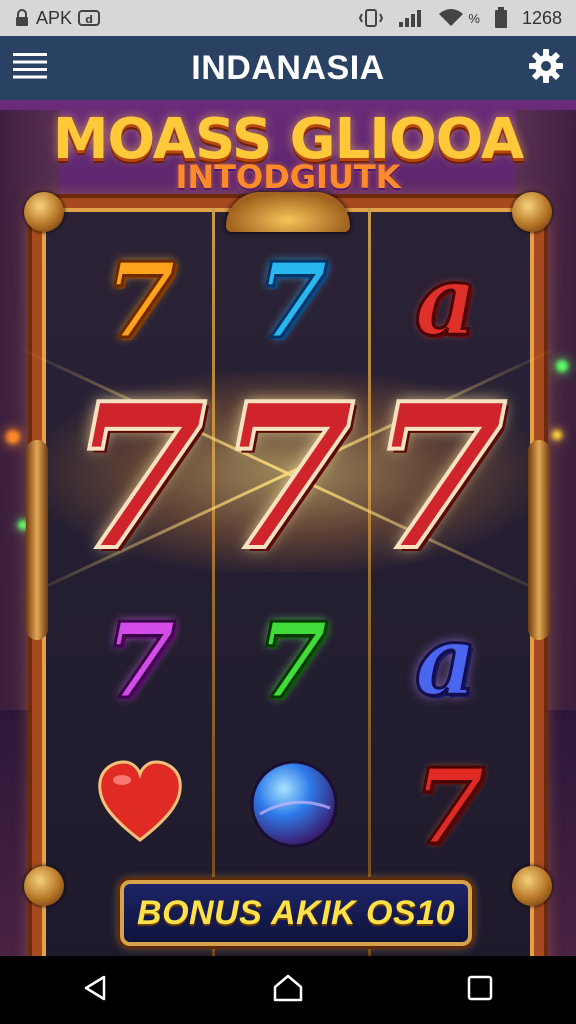 Image resolution: width=576 pixels, height=1024 pixels. I want to click on battery-icon, so click(501, 18).